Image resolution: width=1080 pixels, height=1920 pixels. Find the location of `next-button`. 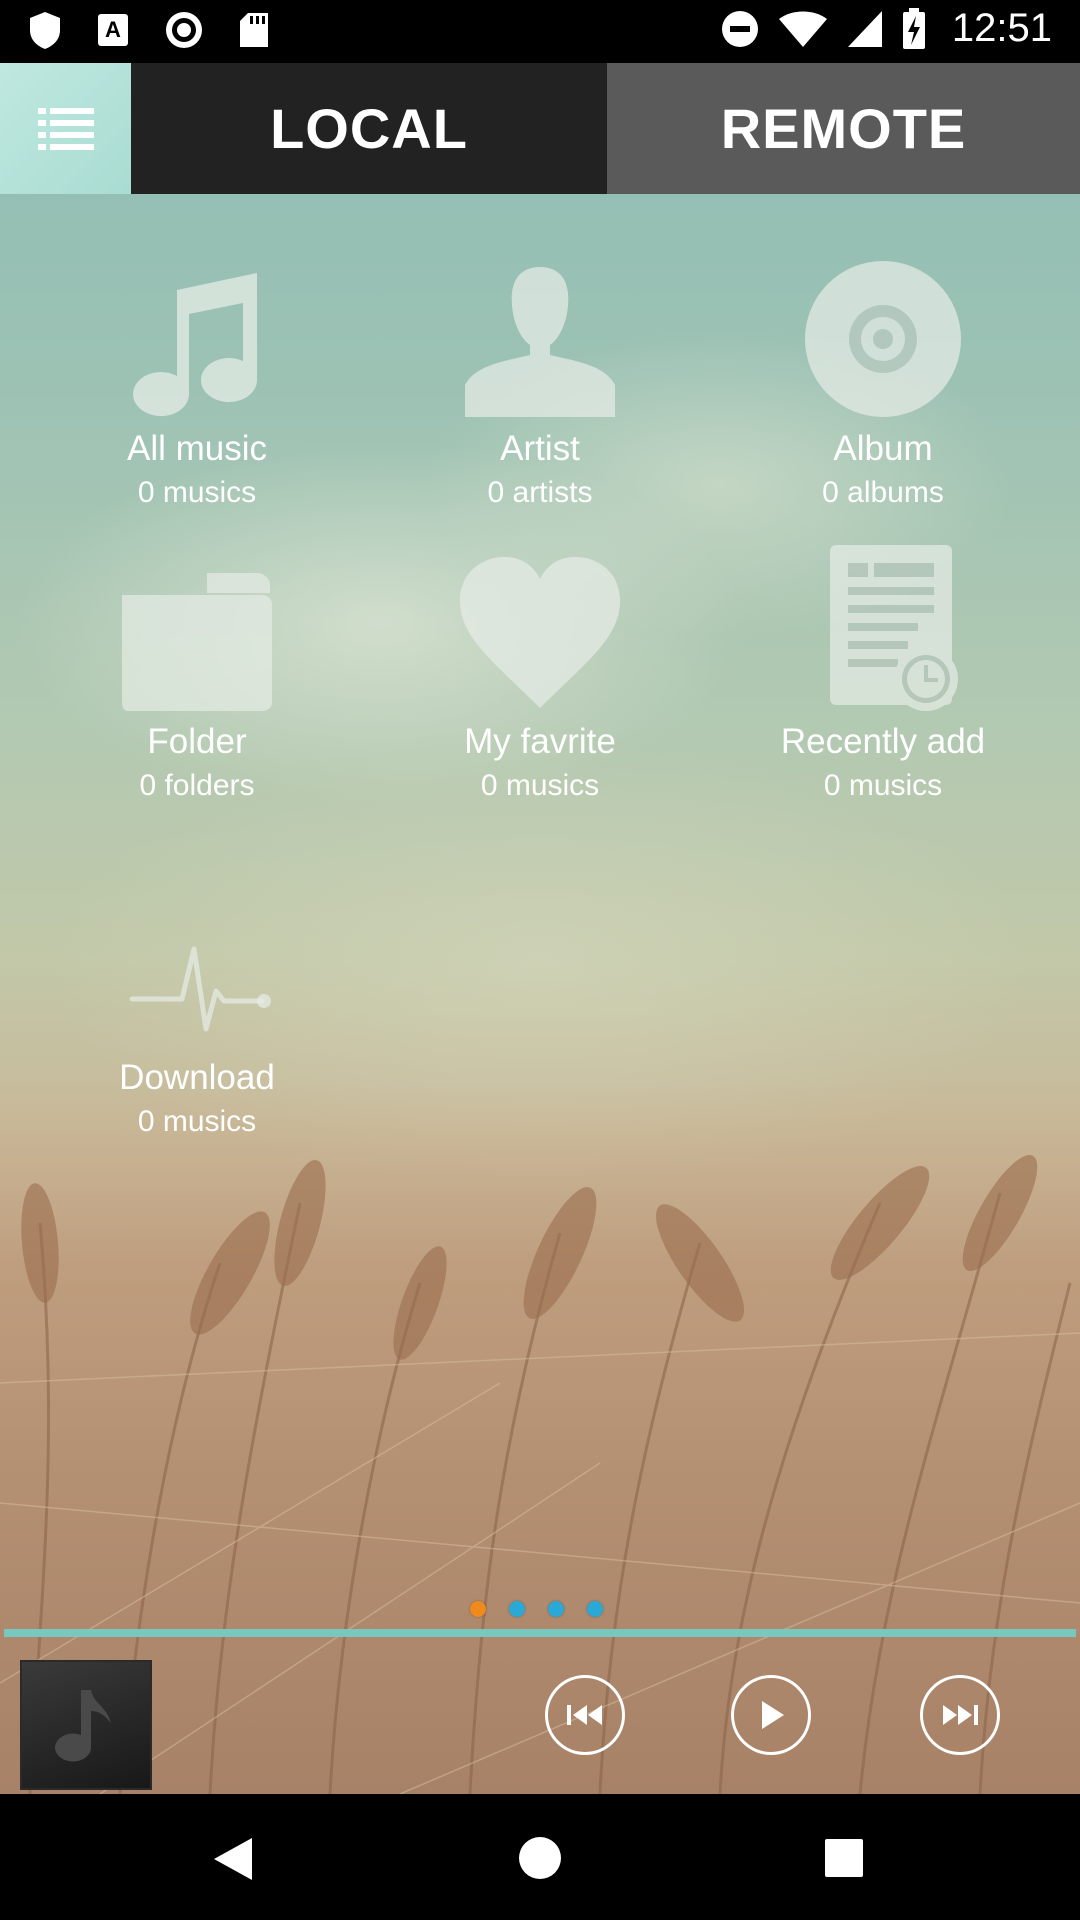

next-button is located at coordinates (960, 1715).